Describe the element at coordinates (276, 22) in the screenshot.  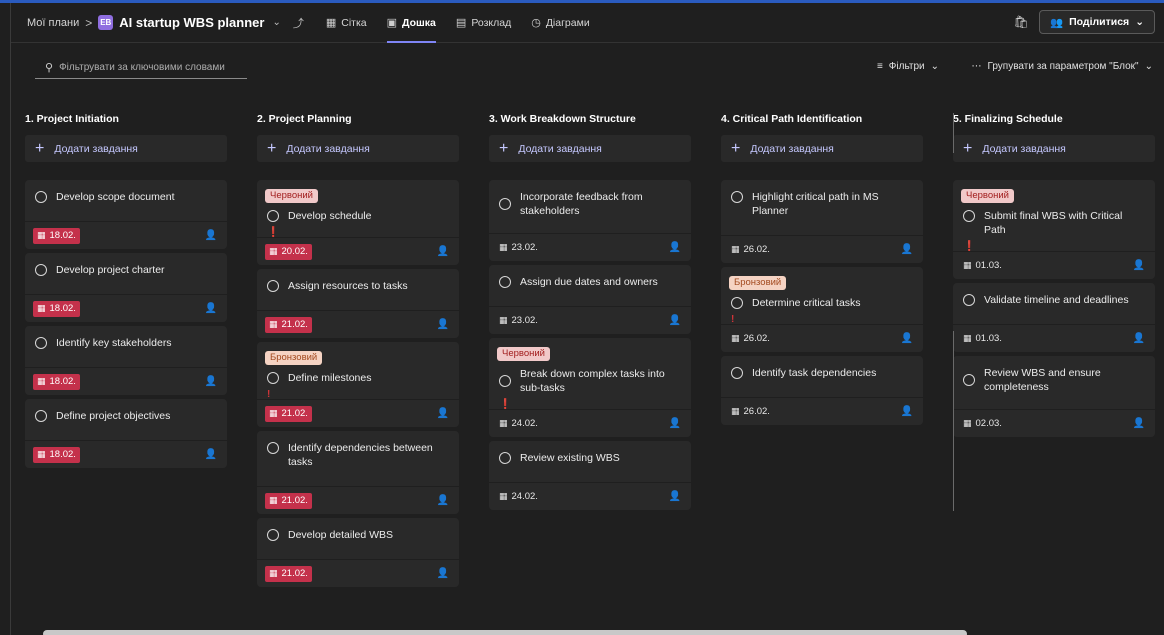
I see `chevron-down-icon: ⌄` at that location.